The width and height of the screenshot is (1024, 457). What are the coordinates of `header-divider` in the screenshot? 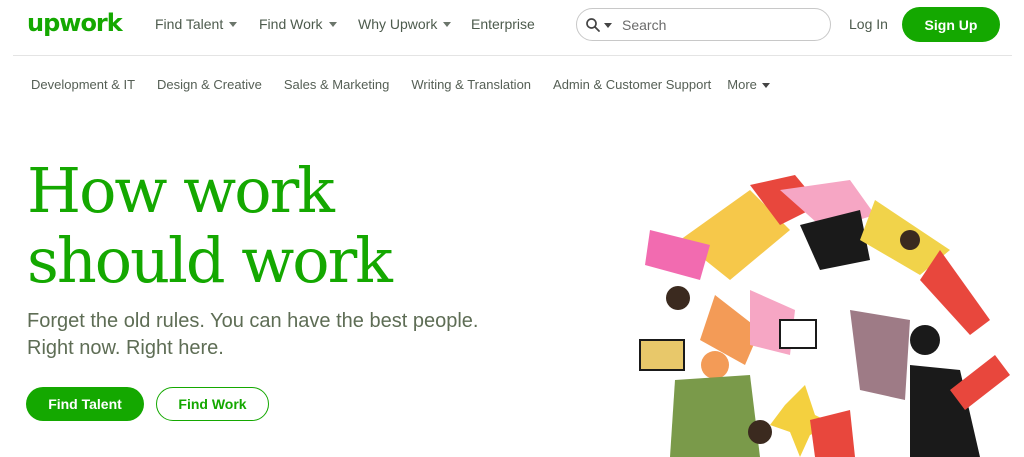 It's located at (512, 55).